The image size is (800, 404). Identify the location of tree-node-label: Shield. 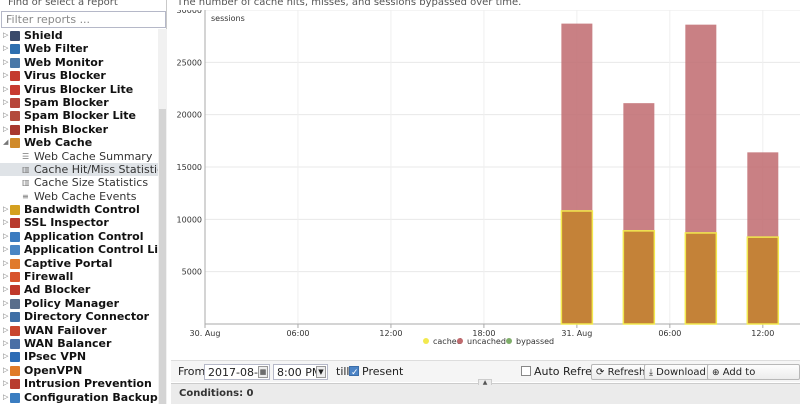
(43, 35).